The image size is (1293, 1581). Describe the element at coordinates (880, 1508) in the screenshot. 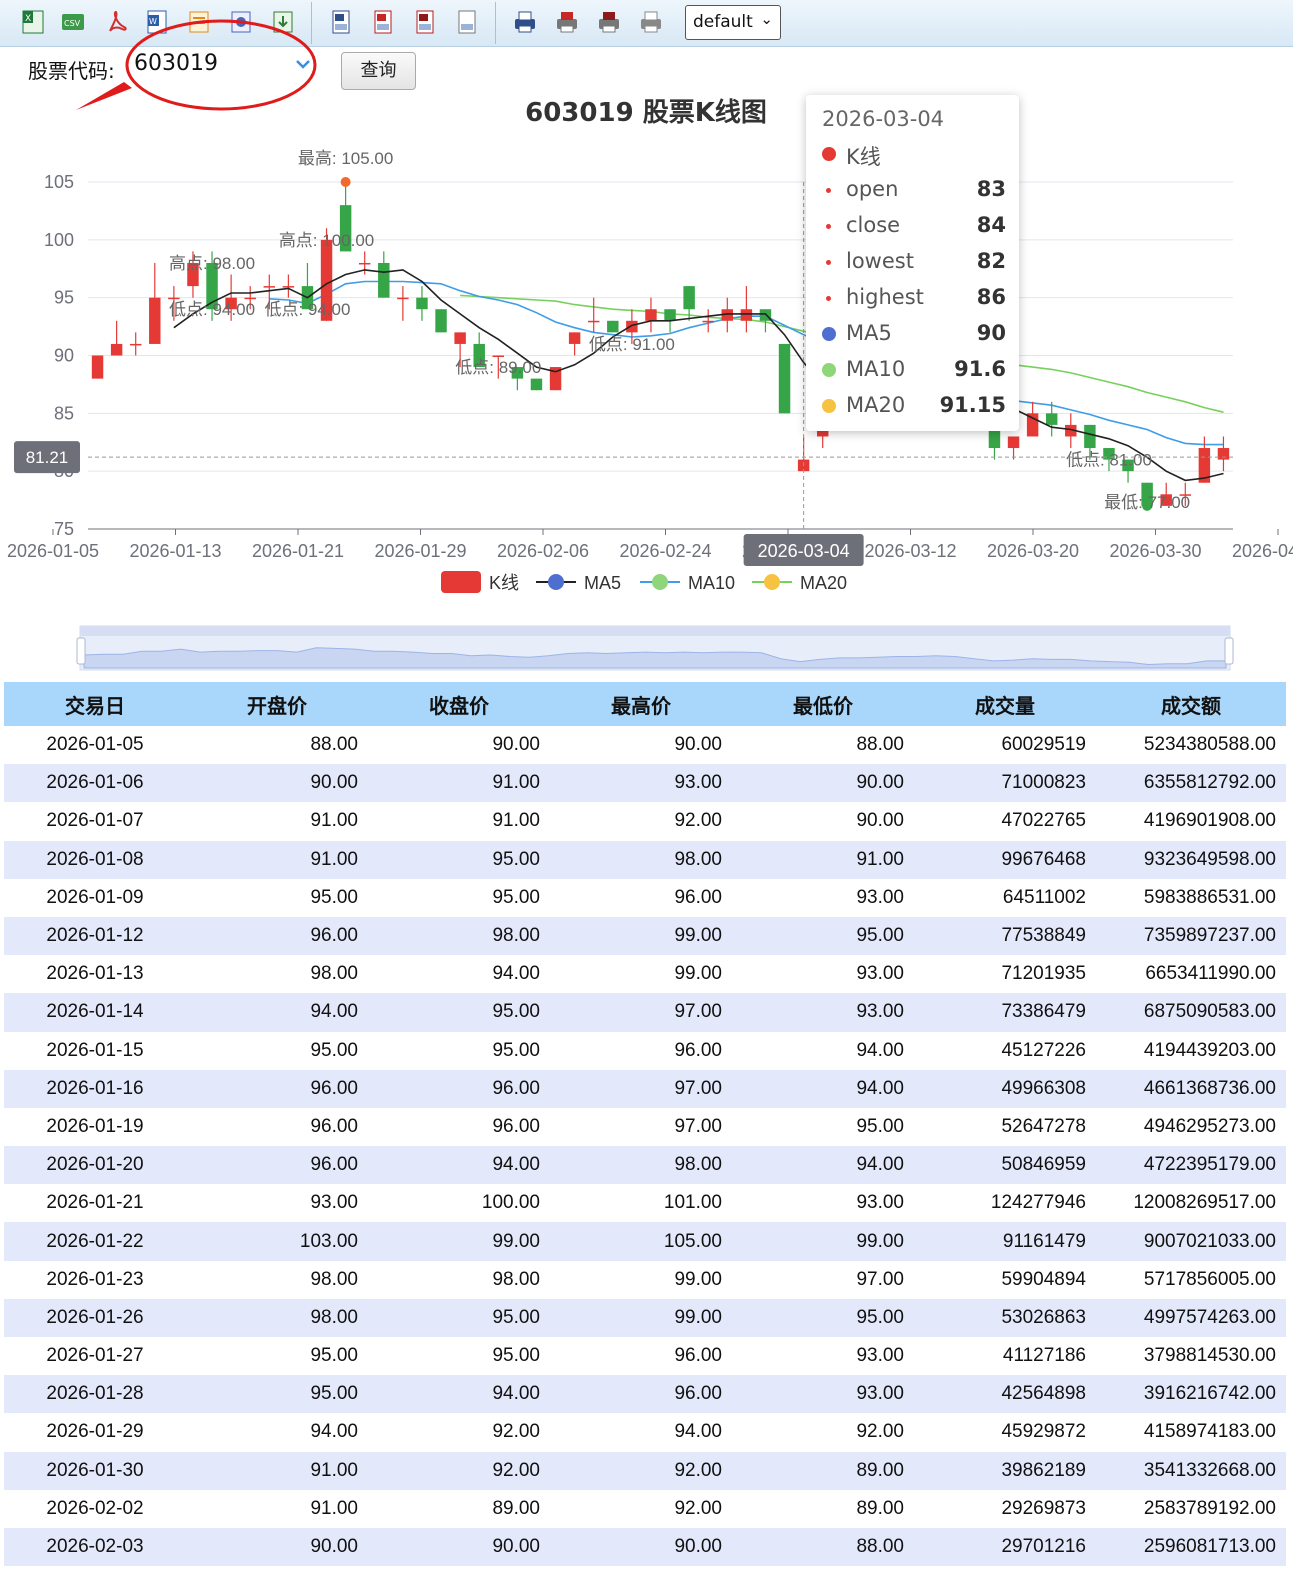

I see `table-cell: 89.00` at that location.